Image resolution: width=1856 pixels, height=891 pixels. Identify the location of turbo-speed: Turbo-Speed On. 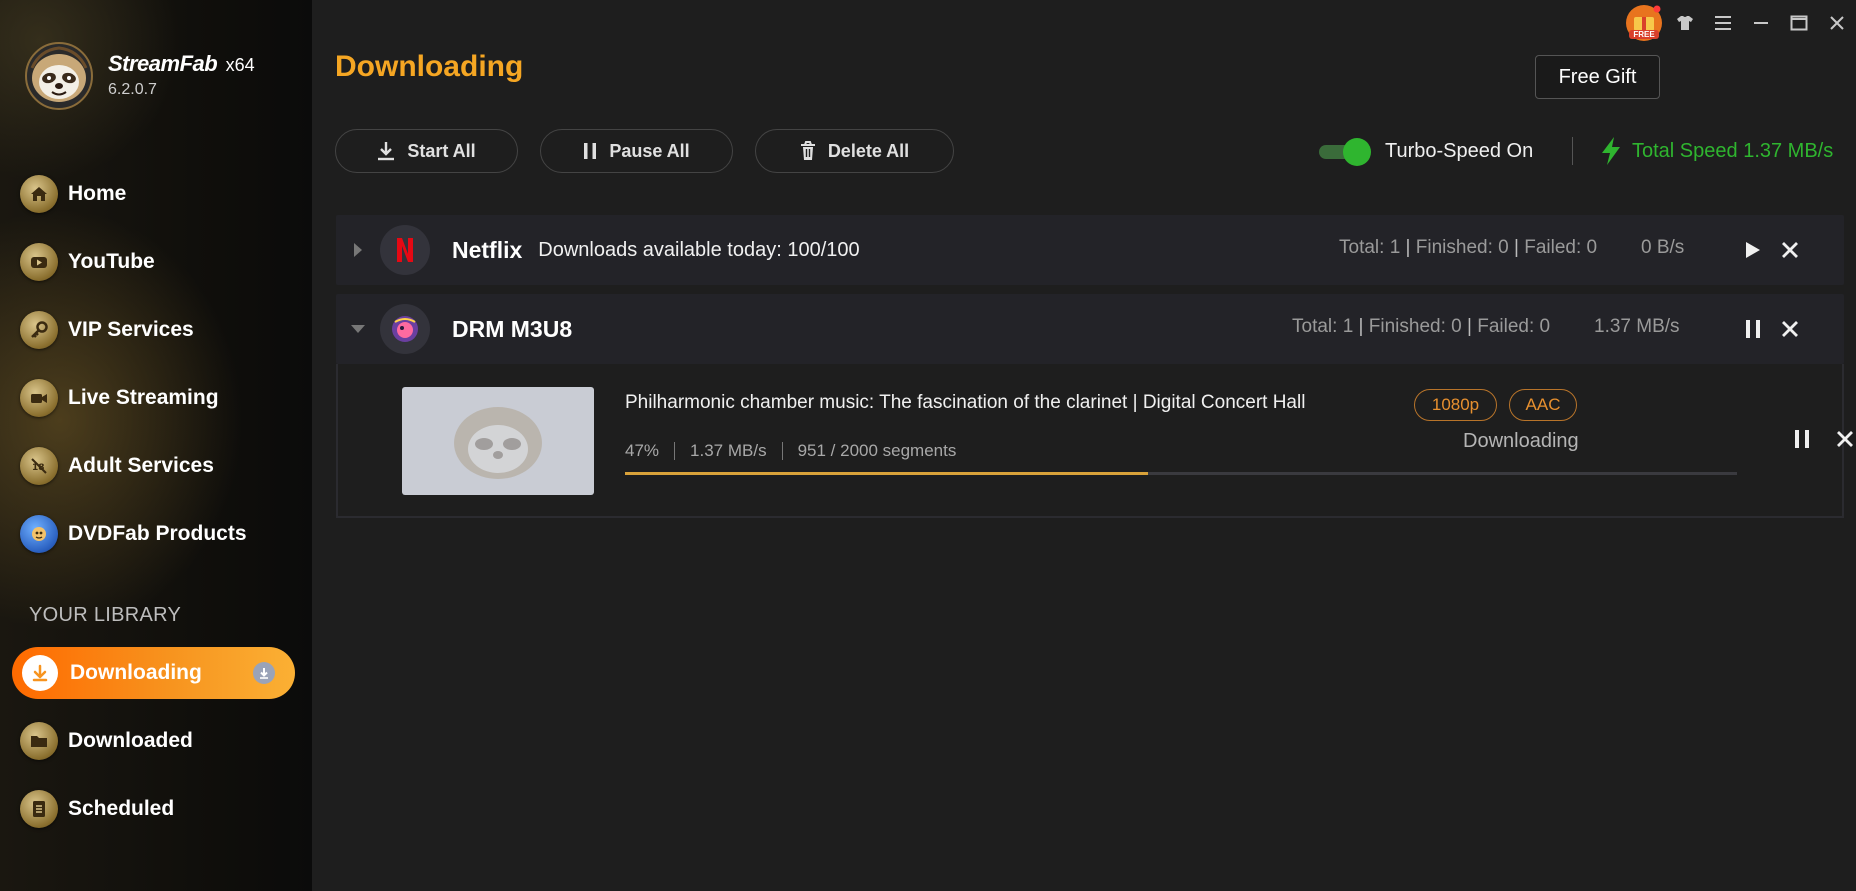
(1425, 151).